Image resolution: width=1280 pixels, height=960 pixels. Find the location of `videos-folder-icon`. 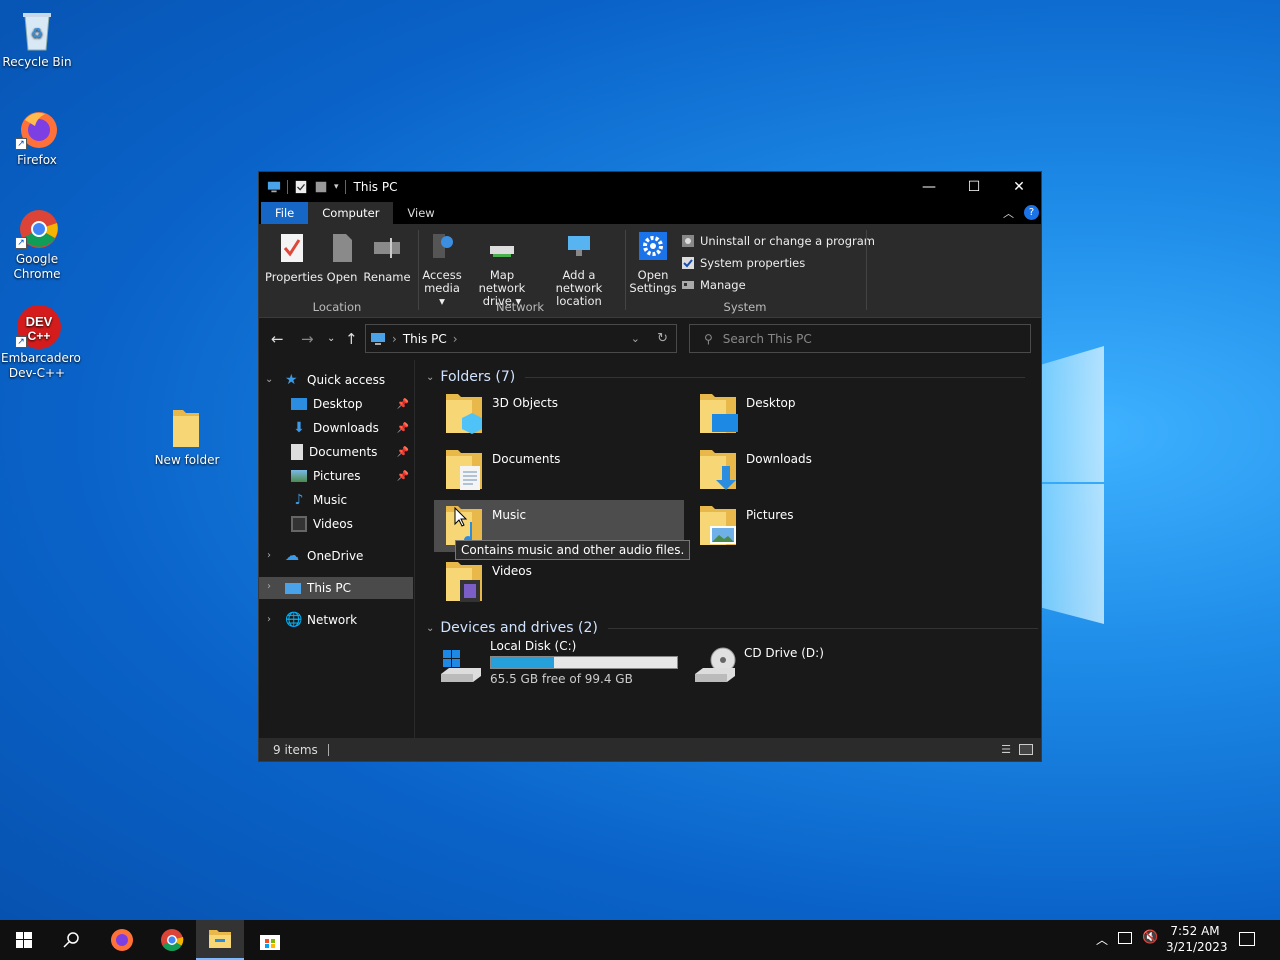

videos-folder-icon is located at coordinates (464, 582).